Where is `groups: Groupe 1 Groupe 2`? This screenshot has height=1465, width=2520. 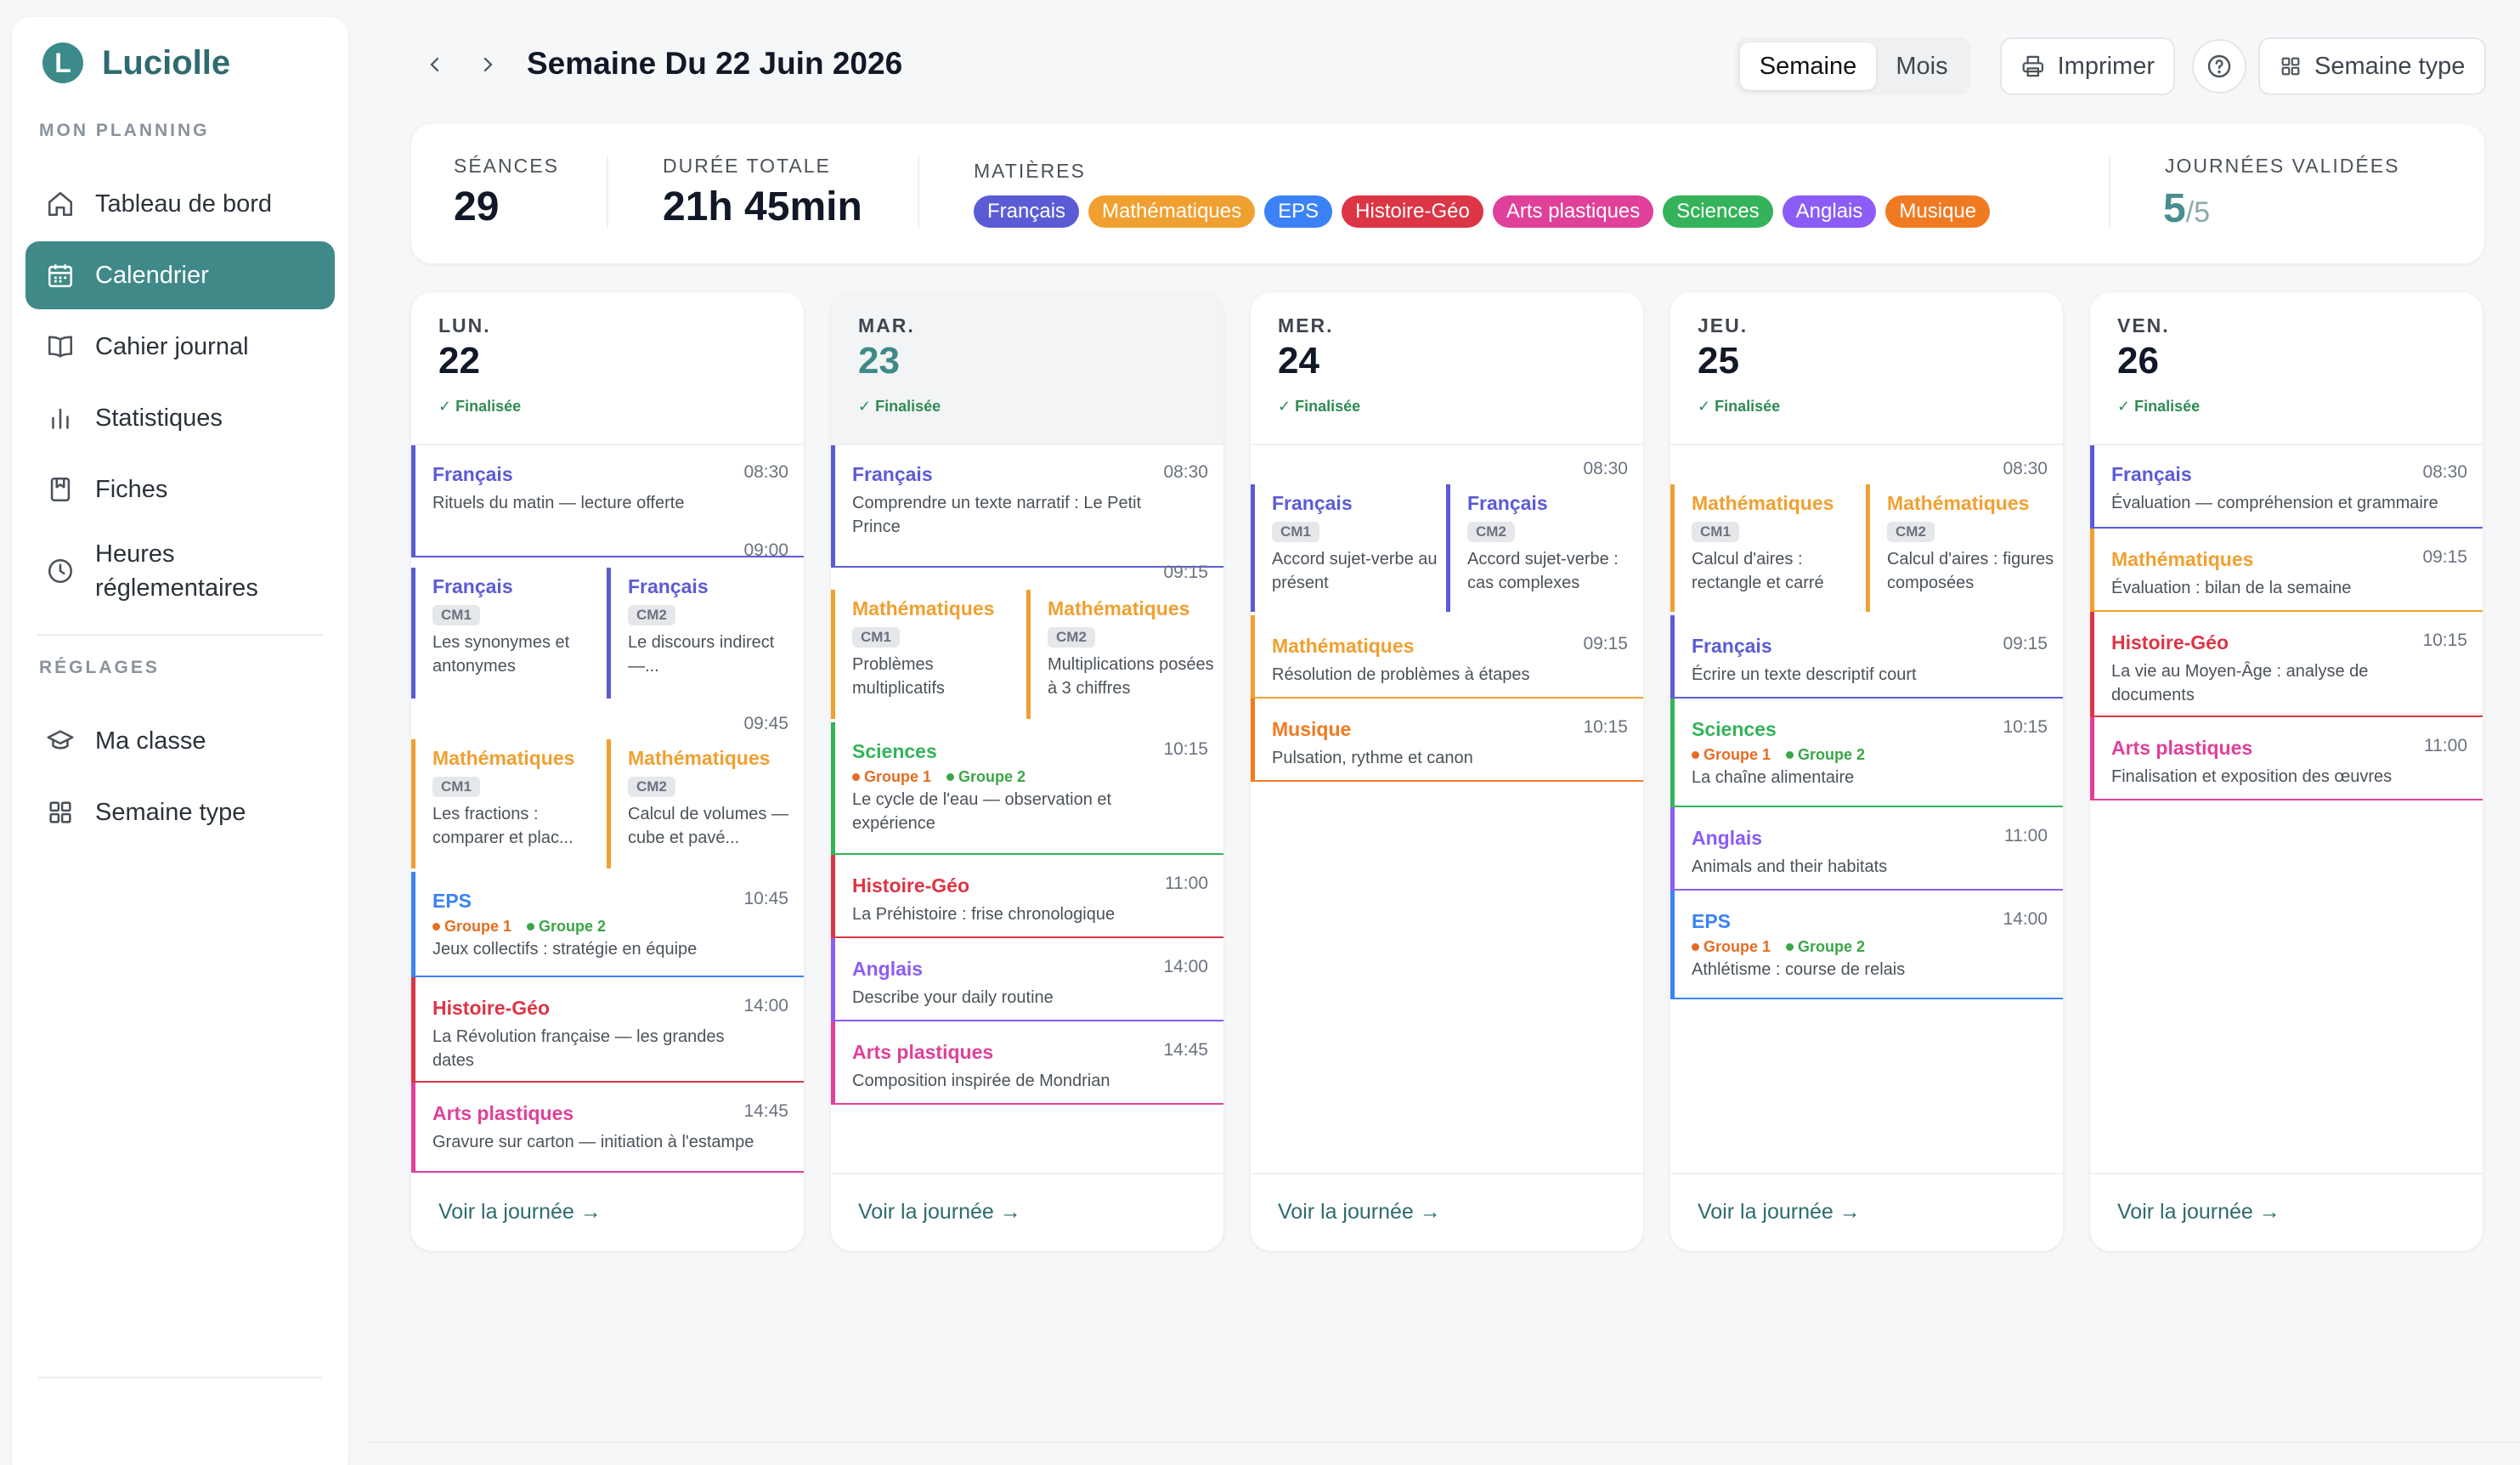
groups: Groupe 1 Groupe 2 is located at coordinates (1037, 777).